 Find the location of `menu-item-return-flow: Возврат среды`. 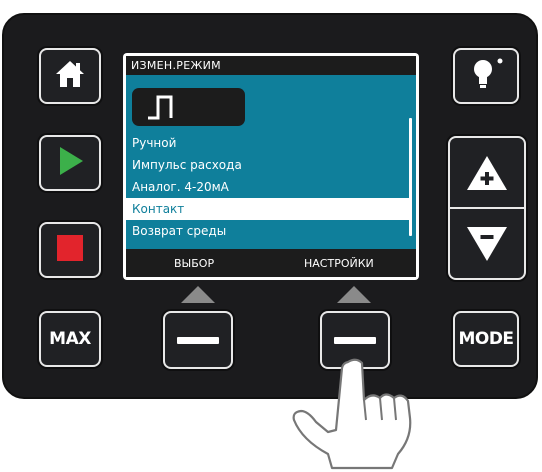

menu-item-return-flow: Возврат среды is located at coordinates (267, 231).